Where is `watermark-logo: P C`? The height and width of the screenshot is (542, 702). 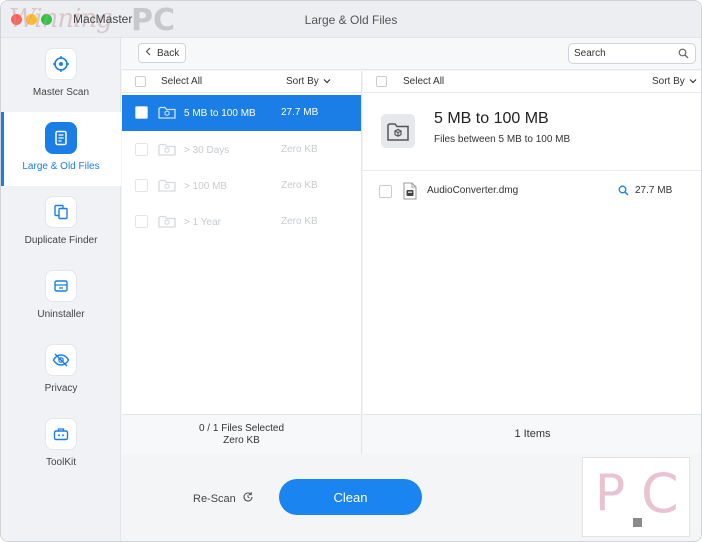
watermark-logo: P C is located at coordinates (636, 497).